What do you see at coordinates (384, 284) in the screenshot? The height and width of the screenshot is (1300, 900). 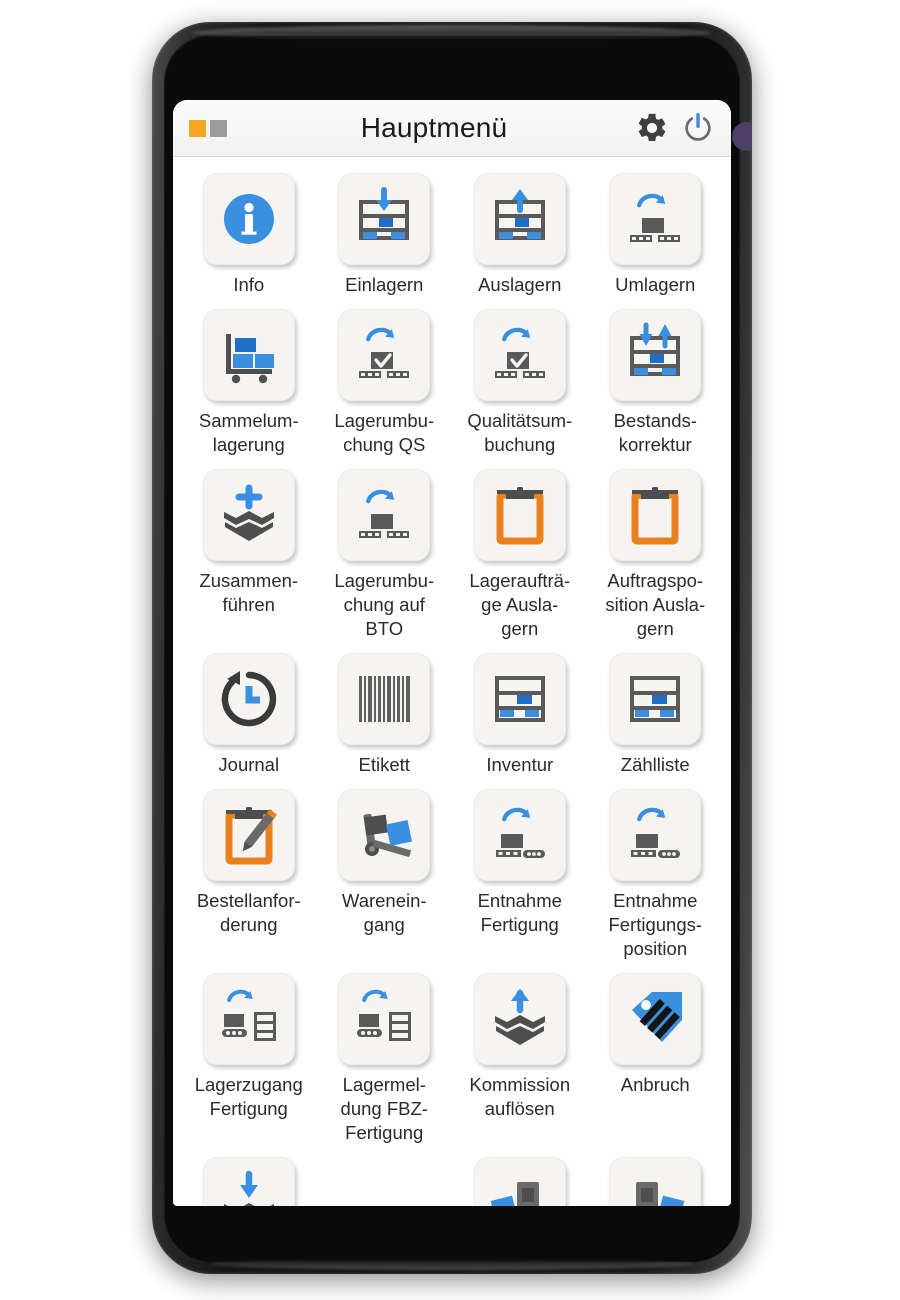 I see `menu-item-label: Einlagern` at bounding box center [384, 284].